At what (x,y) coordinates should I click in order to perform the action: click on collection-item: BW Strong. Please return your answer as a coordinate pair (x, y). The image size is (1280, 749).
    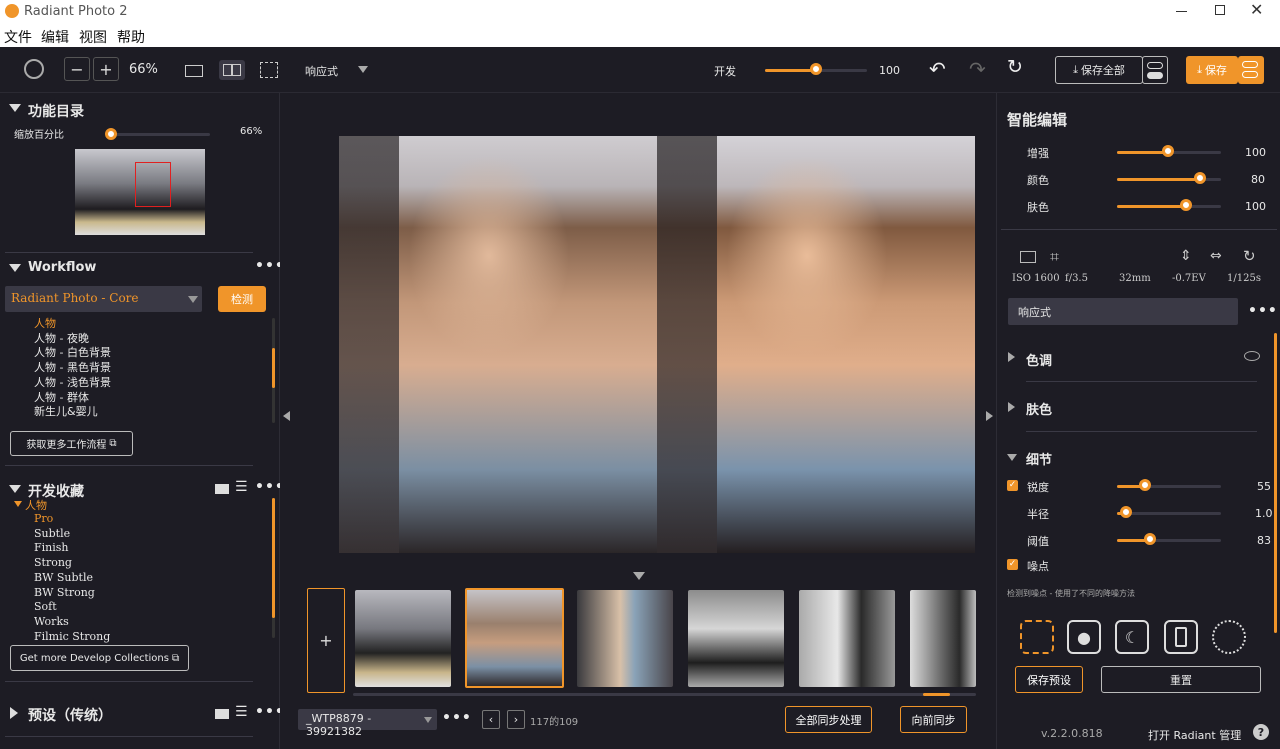
    Looking at the image, I should click on (149, 593).